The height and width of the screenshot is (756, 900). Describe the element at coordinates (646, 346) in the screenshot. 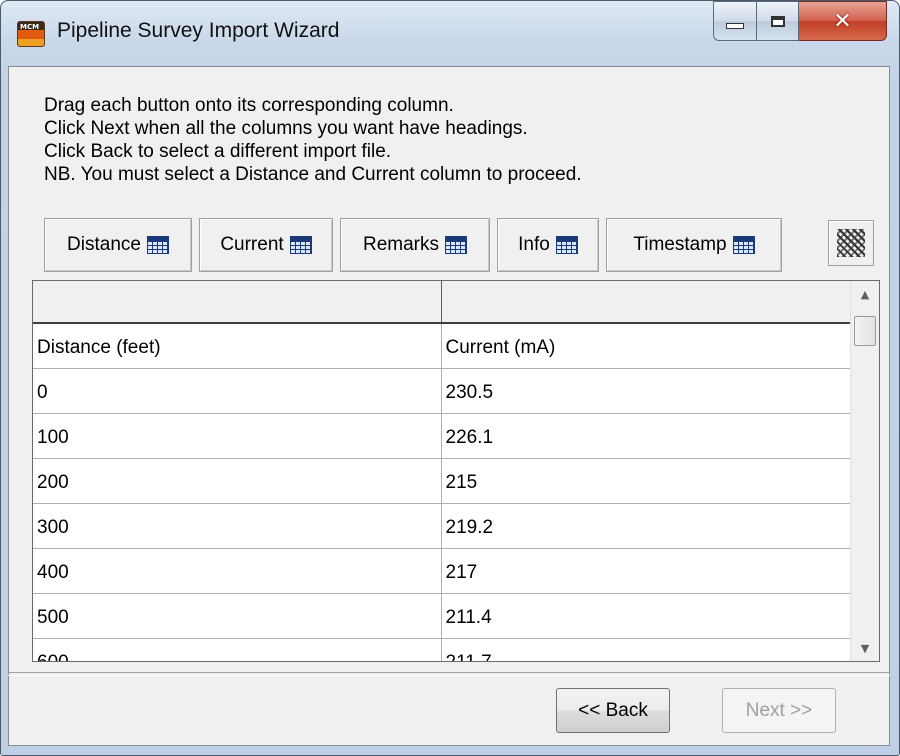

I see `table-cell: Current (mA)` at that location.